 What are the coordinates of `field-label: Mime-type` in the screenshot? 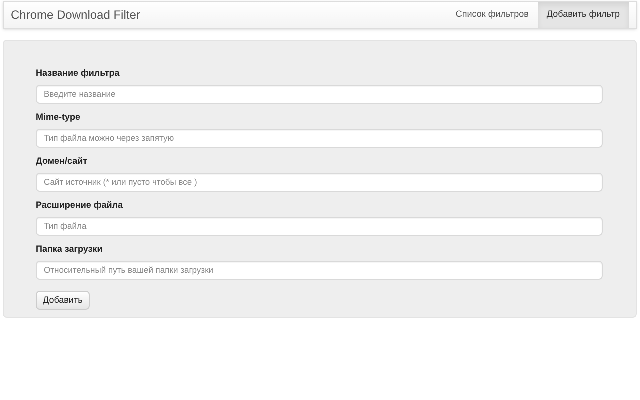 It's located at (59, 117).